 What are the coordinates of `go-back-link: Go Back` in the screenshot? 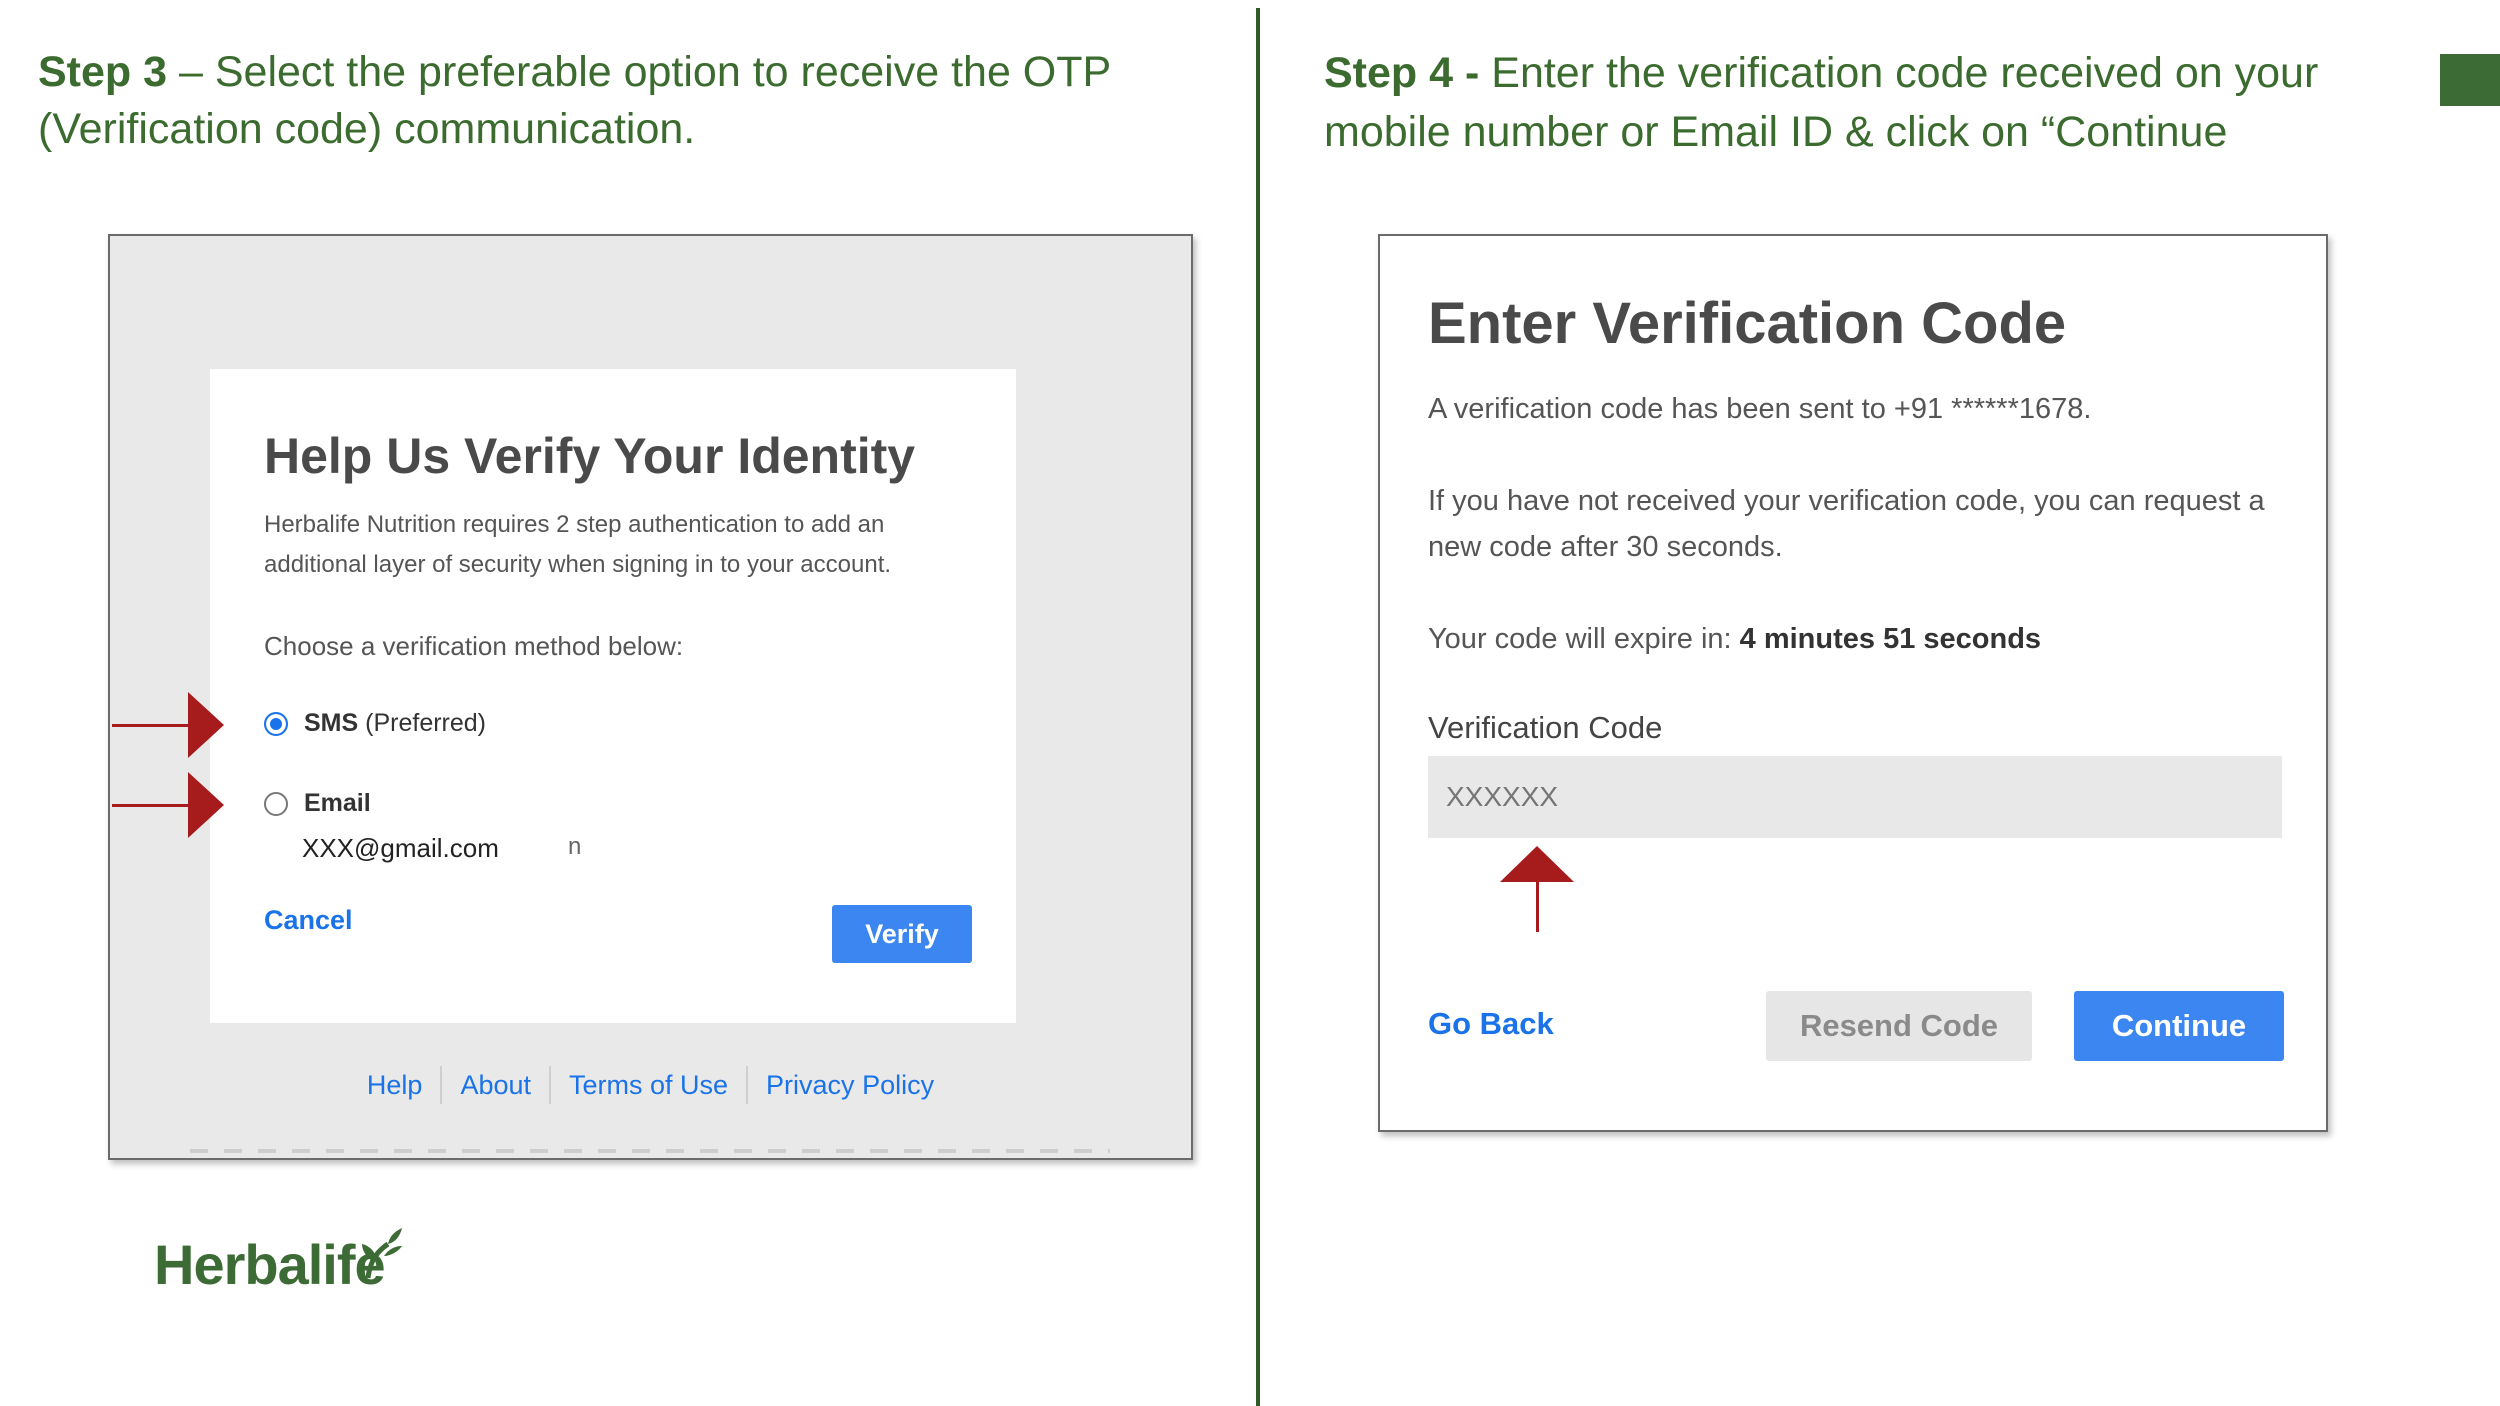 It's located at (1491, 1024).